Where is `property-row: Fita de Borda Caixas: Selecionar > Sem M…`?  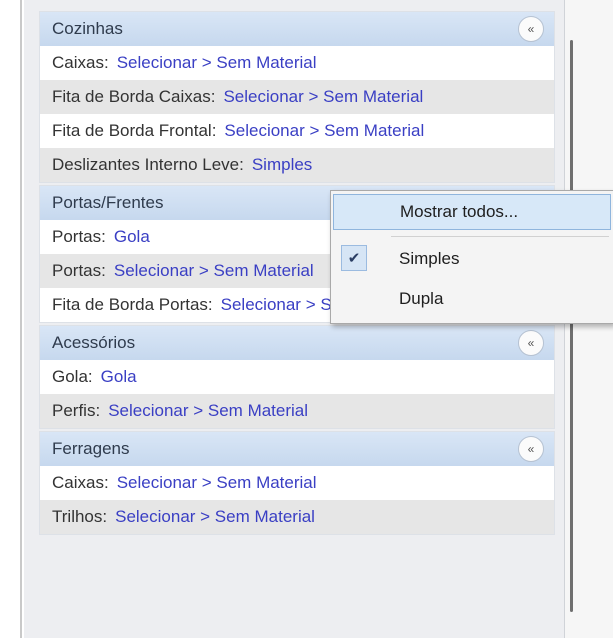 property-row: Fita de Borda Caixas: Selecionar > Sem M… is located at coordinates (297, 97).